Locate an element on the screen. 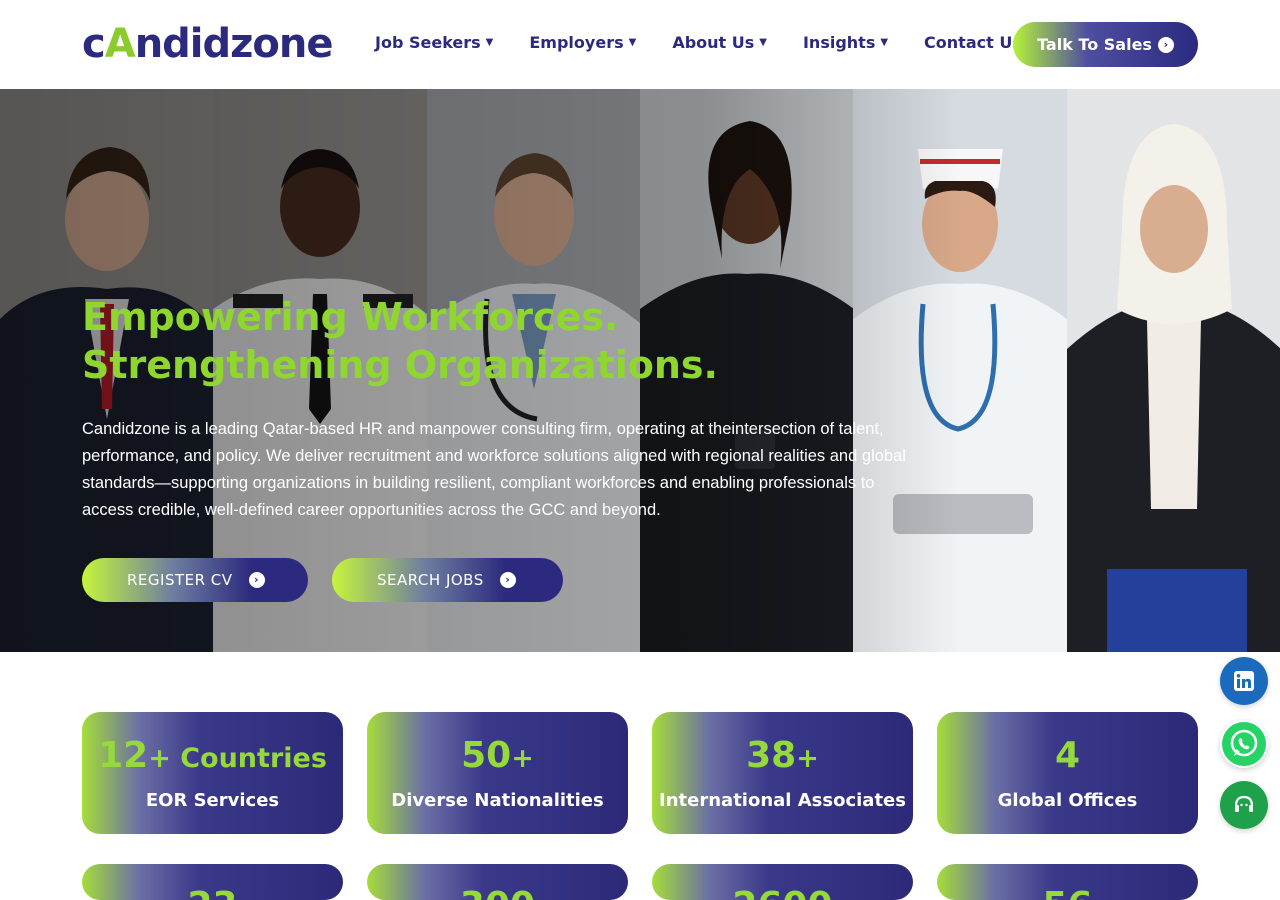  nav-item-contact-us: Contact Us is located at coordinates (973, 42).